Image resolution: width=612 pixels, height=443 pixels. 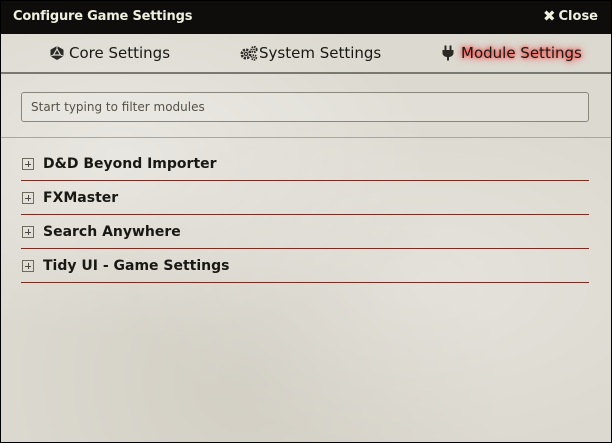 What do you see at coordinates (136, 266) in the screenshot?
I see `module-name: Tidy UI - Game Settings` at bounding box center [136, 266].